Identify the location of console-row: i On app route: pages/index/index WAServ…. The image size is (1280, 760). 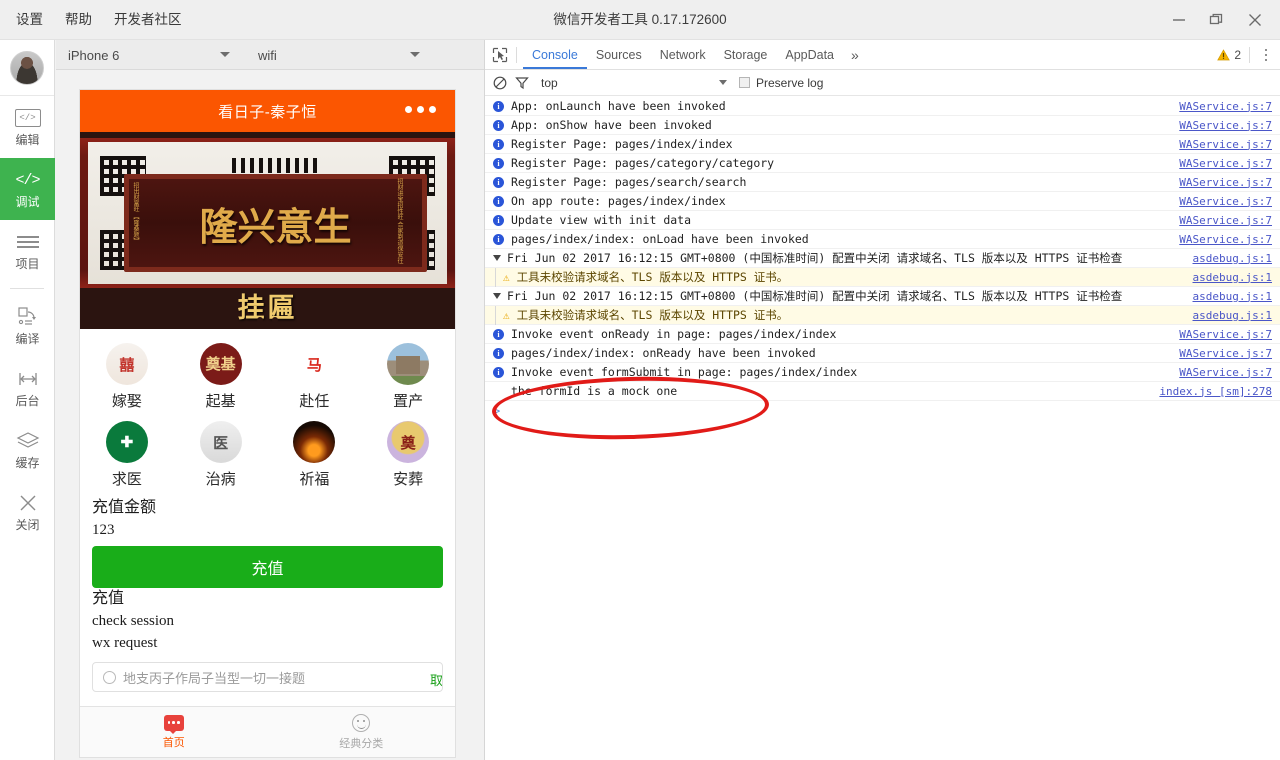
(882, 201).